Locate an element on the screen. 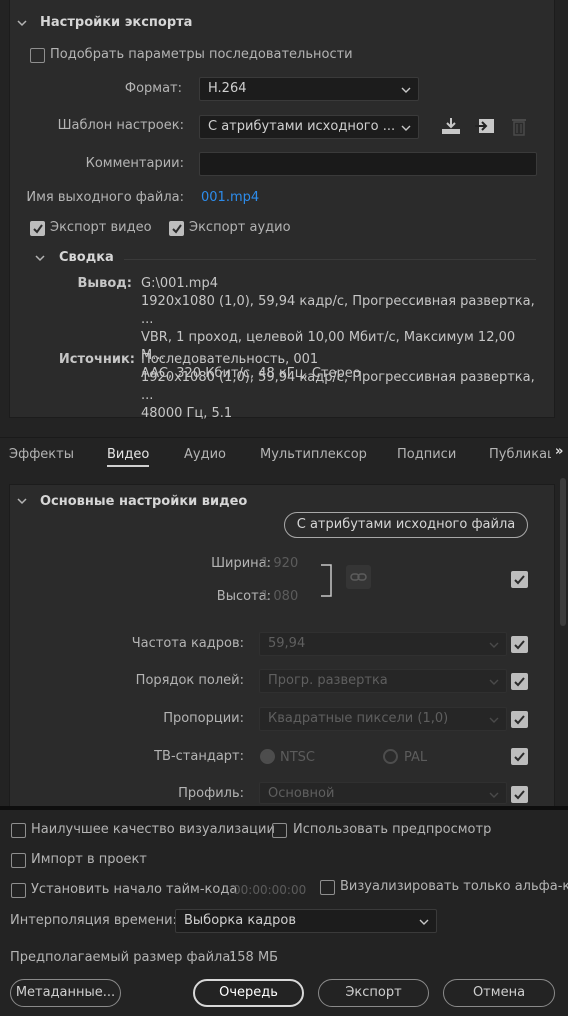 This screenshot has width=568, height=1016. link-bracket is located at coordinates (326, 580).